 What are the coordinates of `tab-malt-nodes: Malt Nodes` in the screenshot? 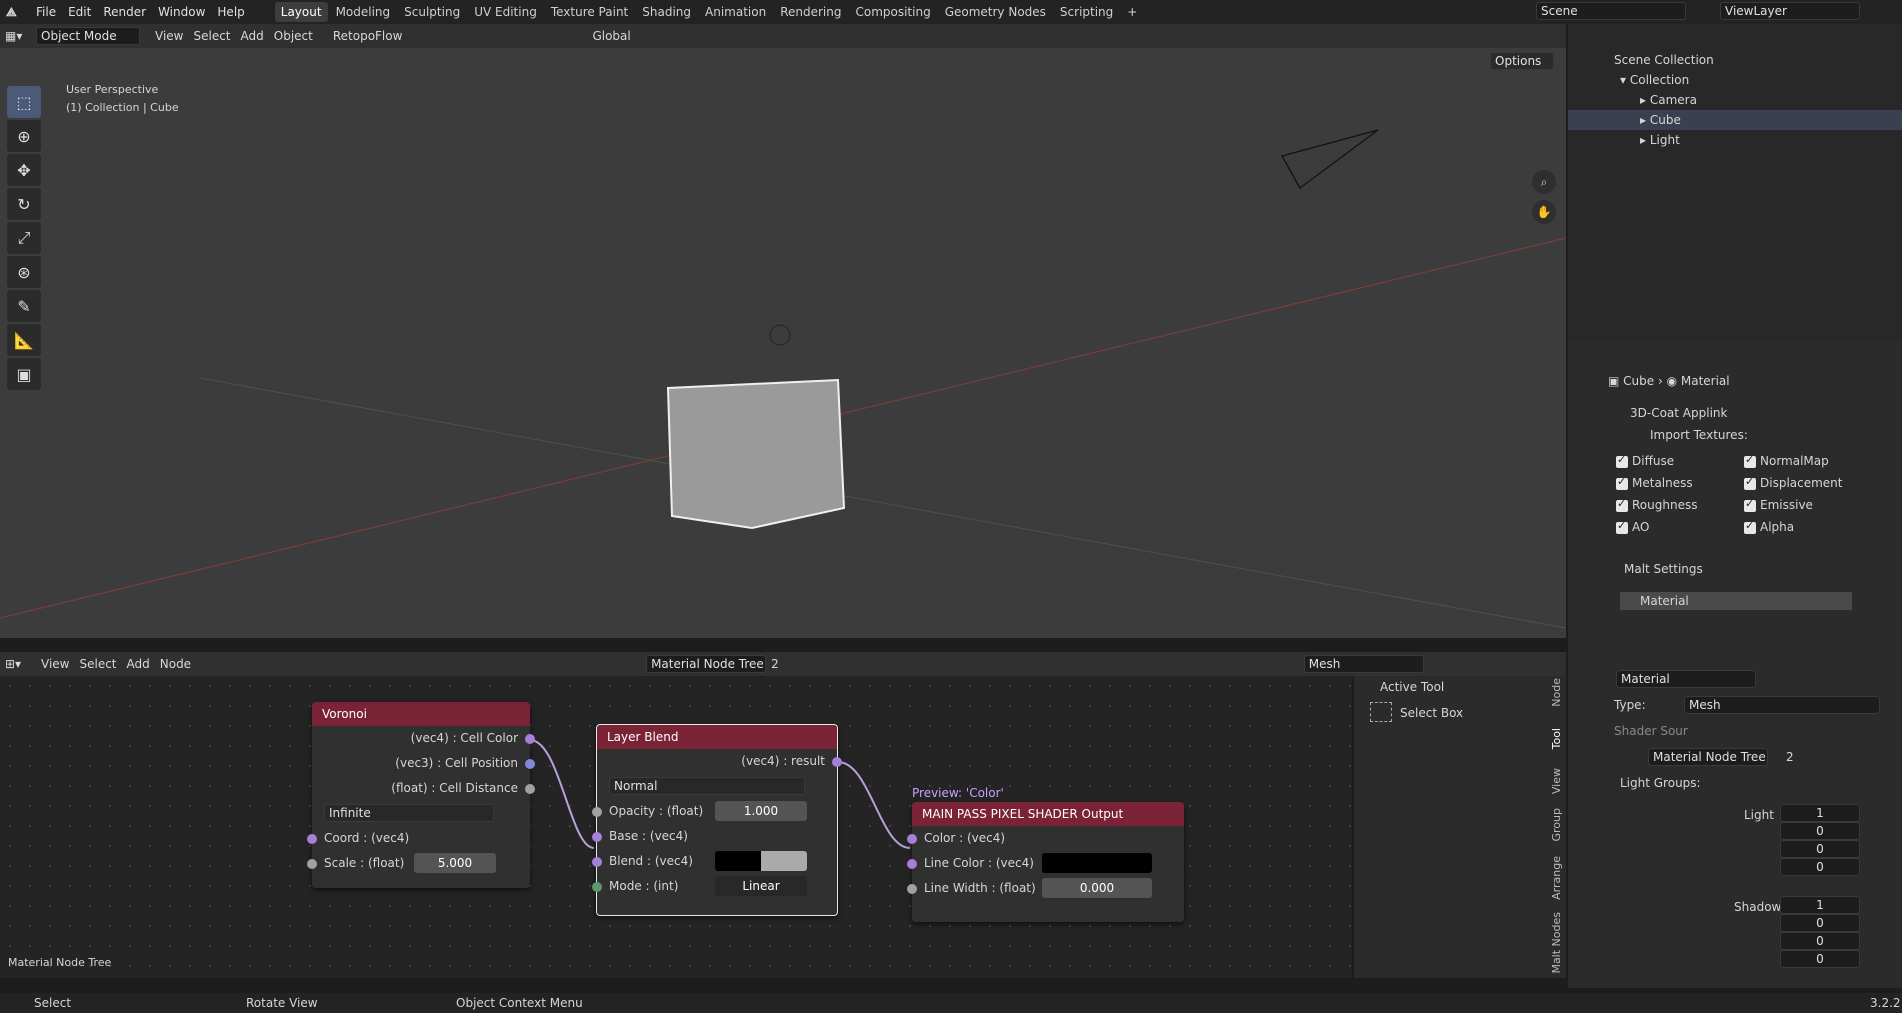 It's located at (1556, 943).